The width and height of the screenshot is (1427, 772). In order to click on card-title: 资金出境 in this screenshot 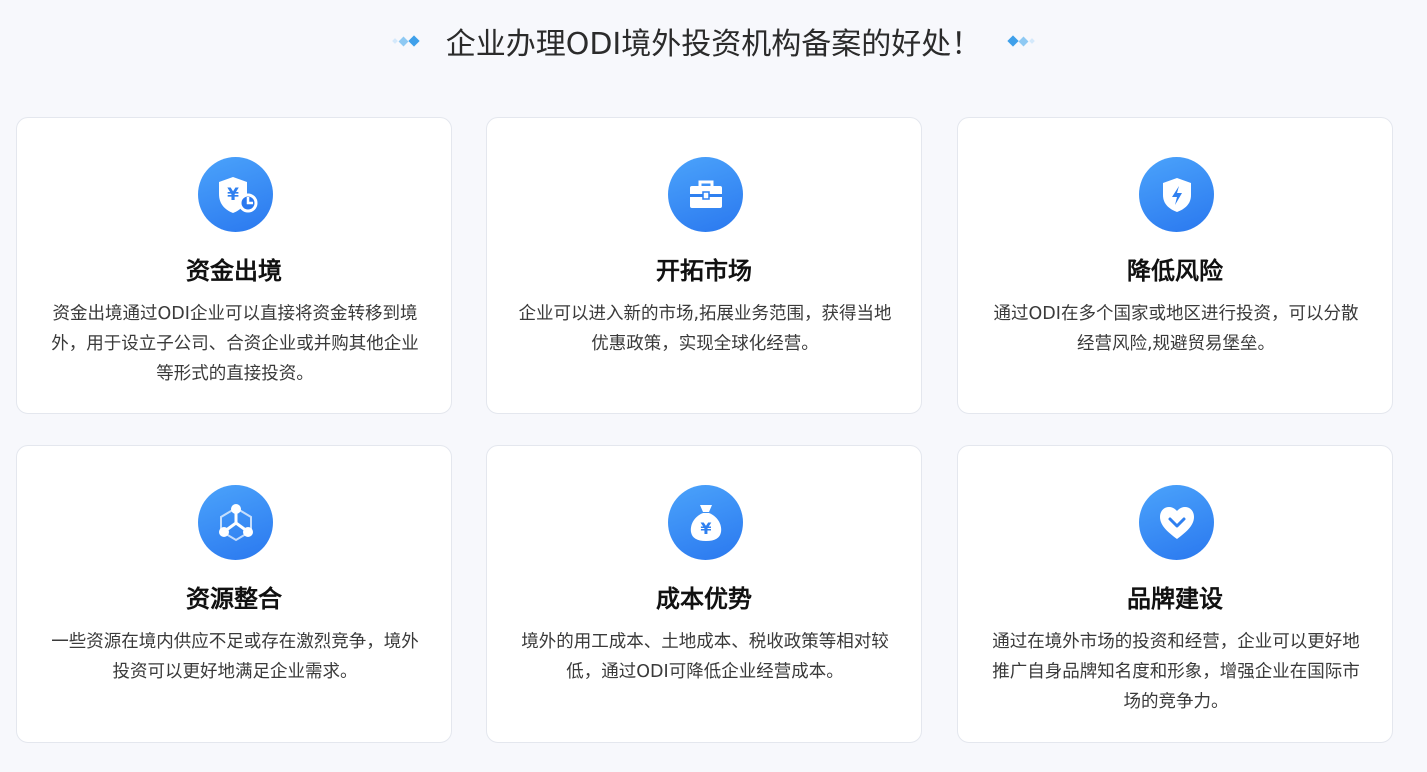, I will do `click(234, 271)`.